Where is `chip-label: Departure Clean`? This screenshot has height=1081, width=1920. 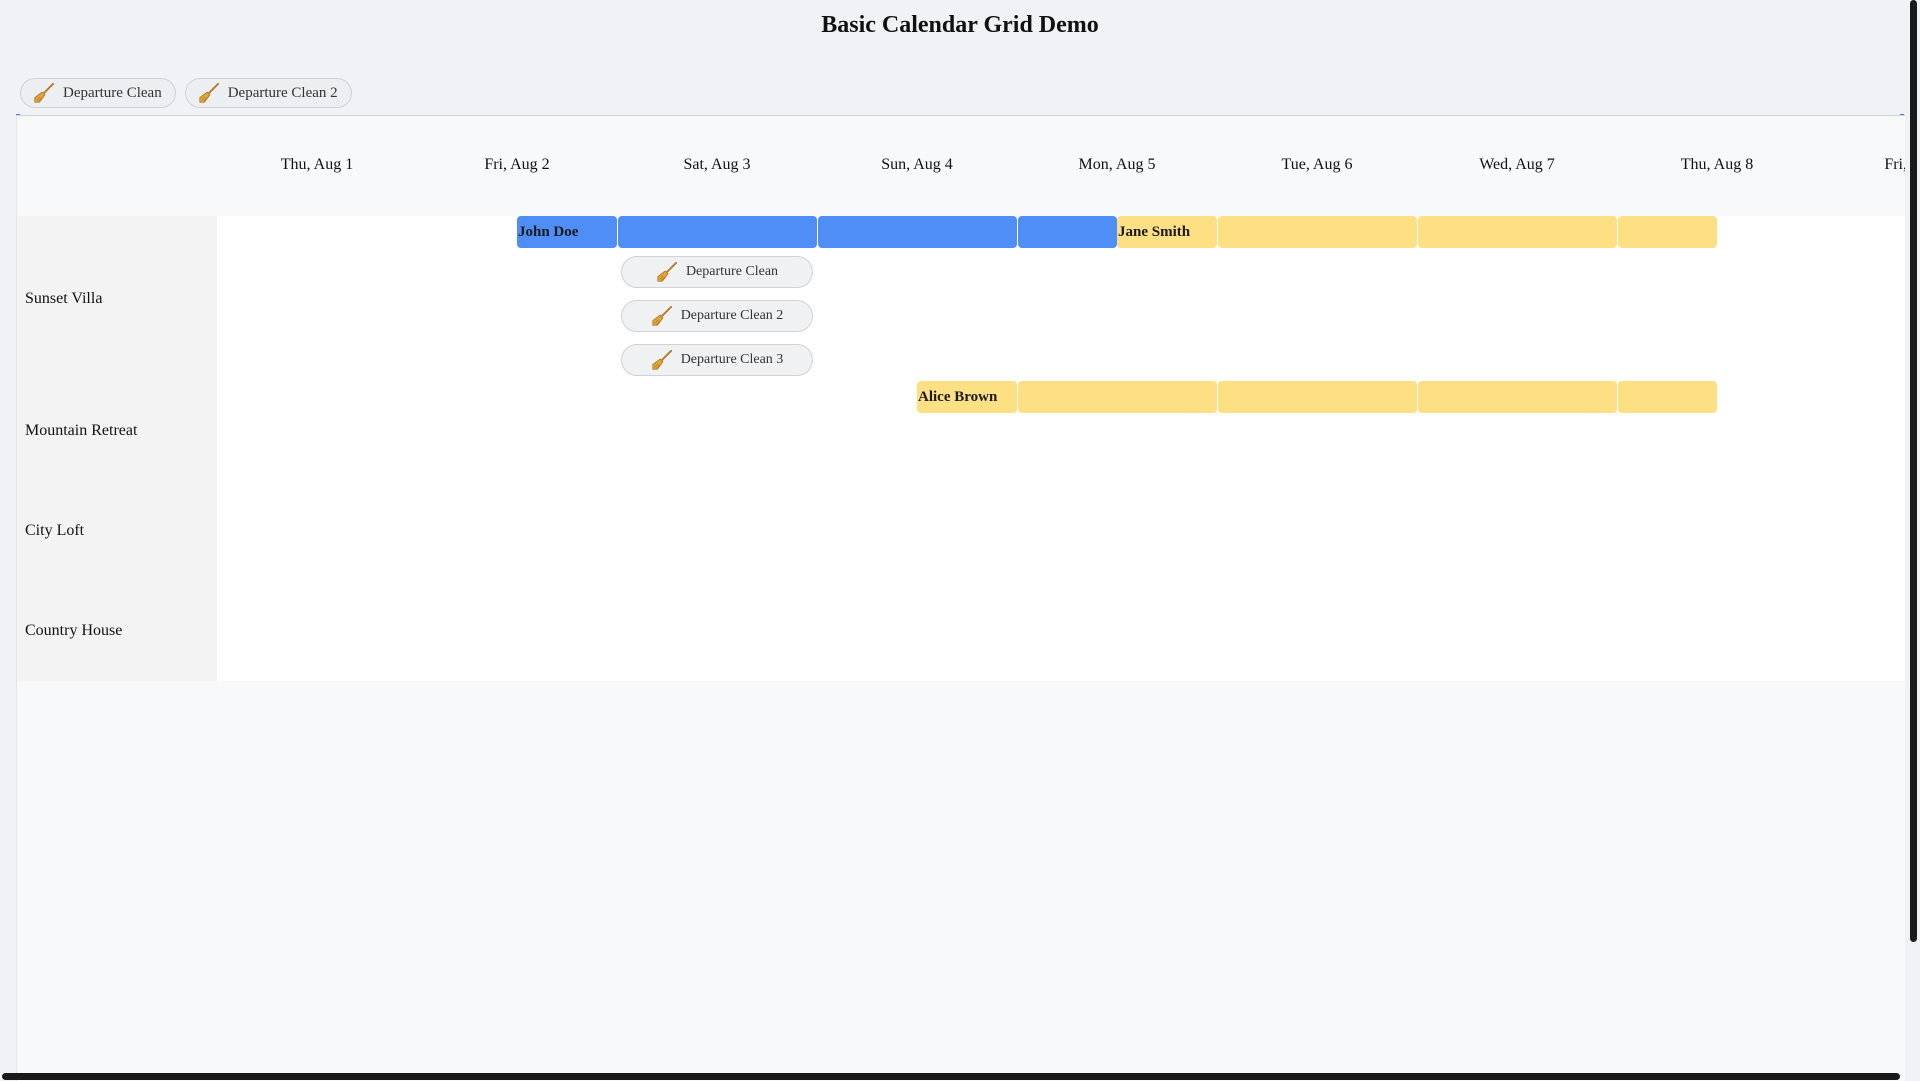 chip-label: Departure Clean is located at coordinates (112, 92).